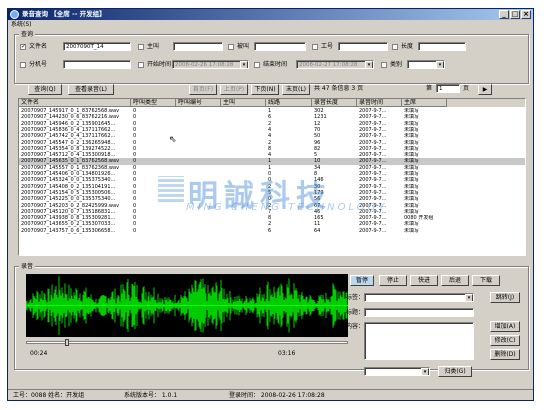  Describe the element at coordinates (234, 89) in the screenshot. I see `prev-page-button: 上页(P)` at that location.